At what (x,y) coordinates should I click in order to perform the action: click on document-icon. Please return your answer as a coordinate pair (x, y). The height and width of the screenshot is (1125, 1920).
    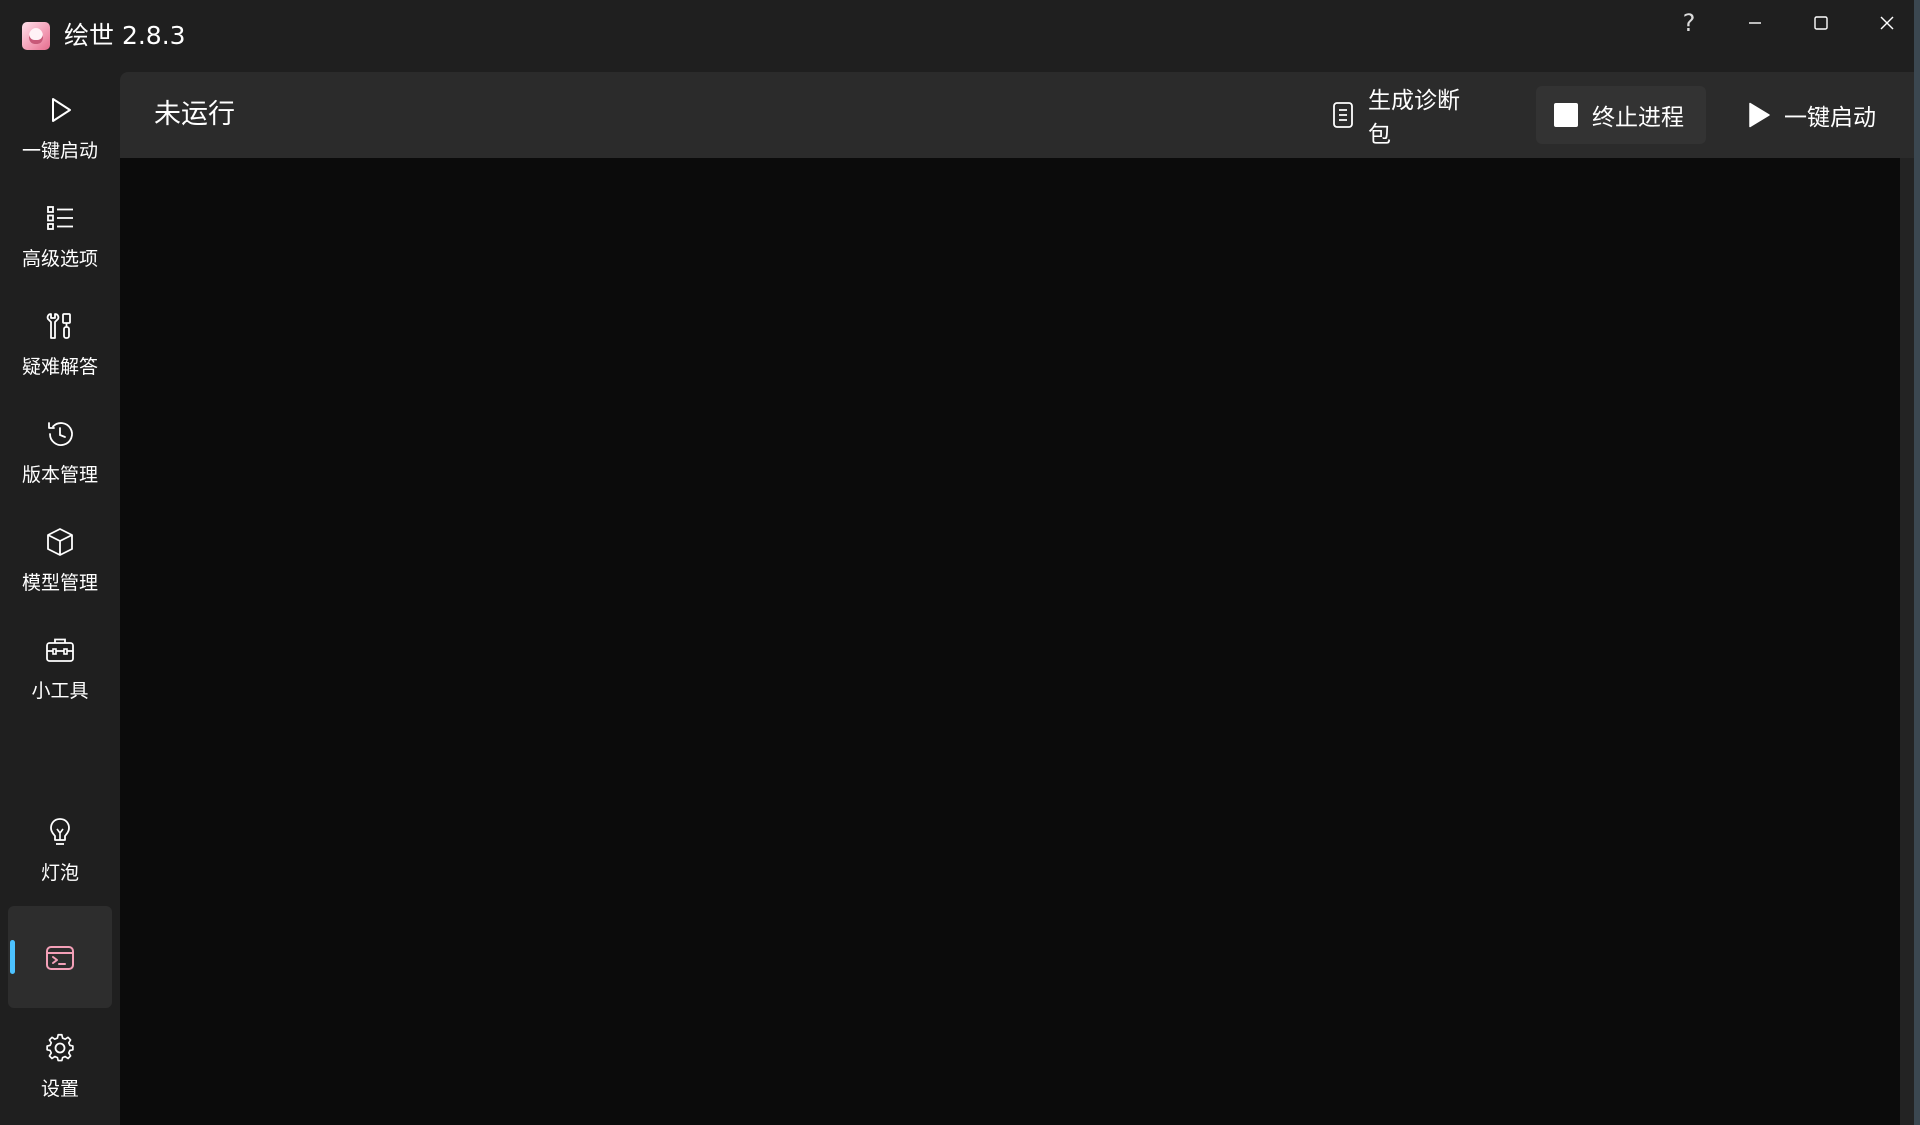
    Looking at the image, I should click on (1343, 115).